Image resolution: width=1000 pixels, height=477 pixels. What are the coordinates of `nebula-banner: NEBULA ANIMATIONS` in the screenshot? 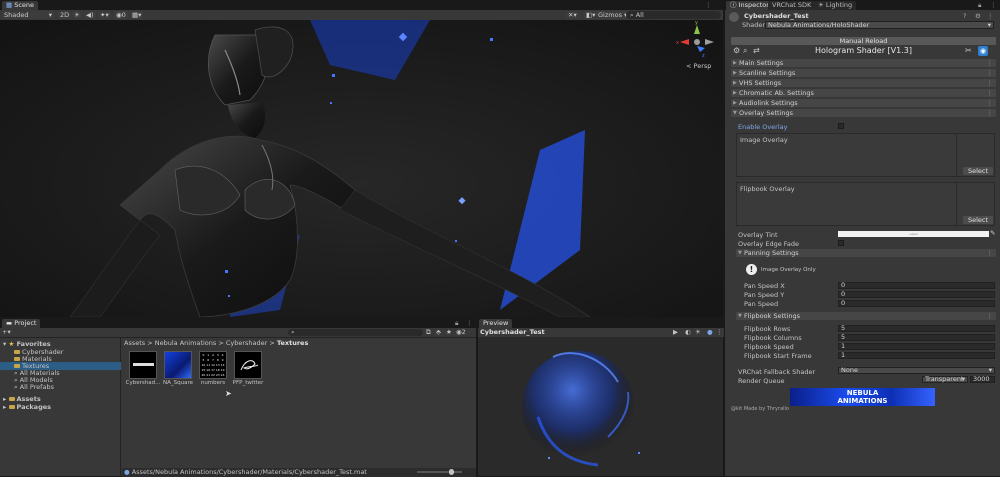 It's located at (862, 397).